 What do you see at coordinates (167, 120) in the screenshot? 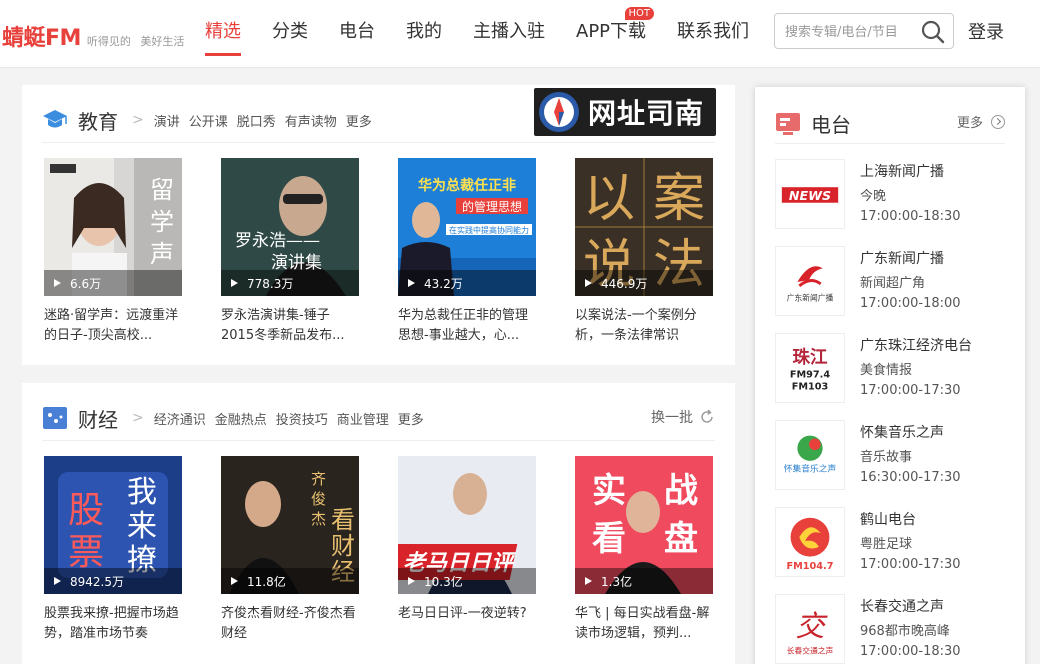
I see `sub-link-speech: 演讲` at bounding box center [167, 120].